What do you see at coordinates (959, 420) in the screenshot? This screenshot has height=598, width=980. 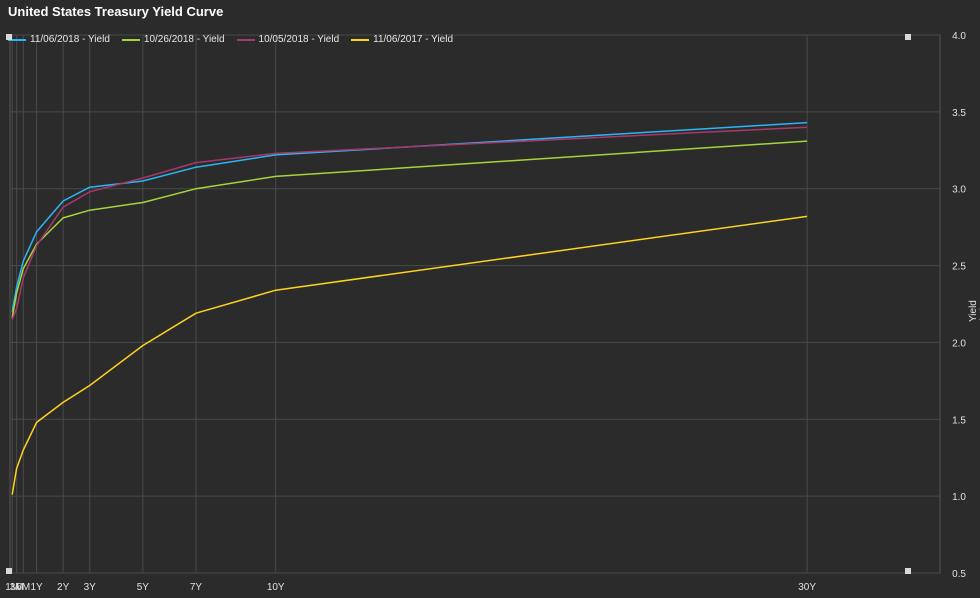 I see `y-tick-label: 1.5` at bounding box center [959, 420].